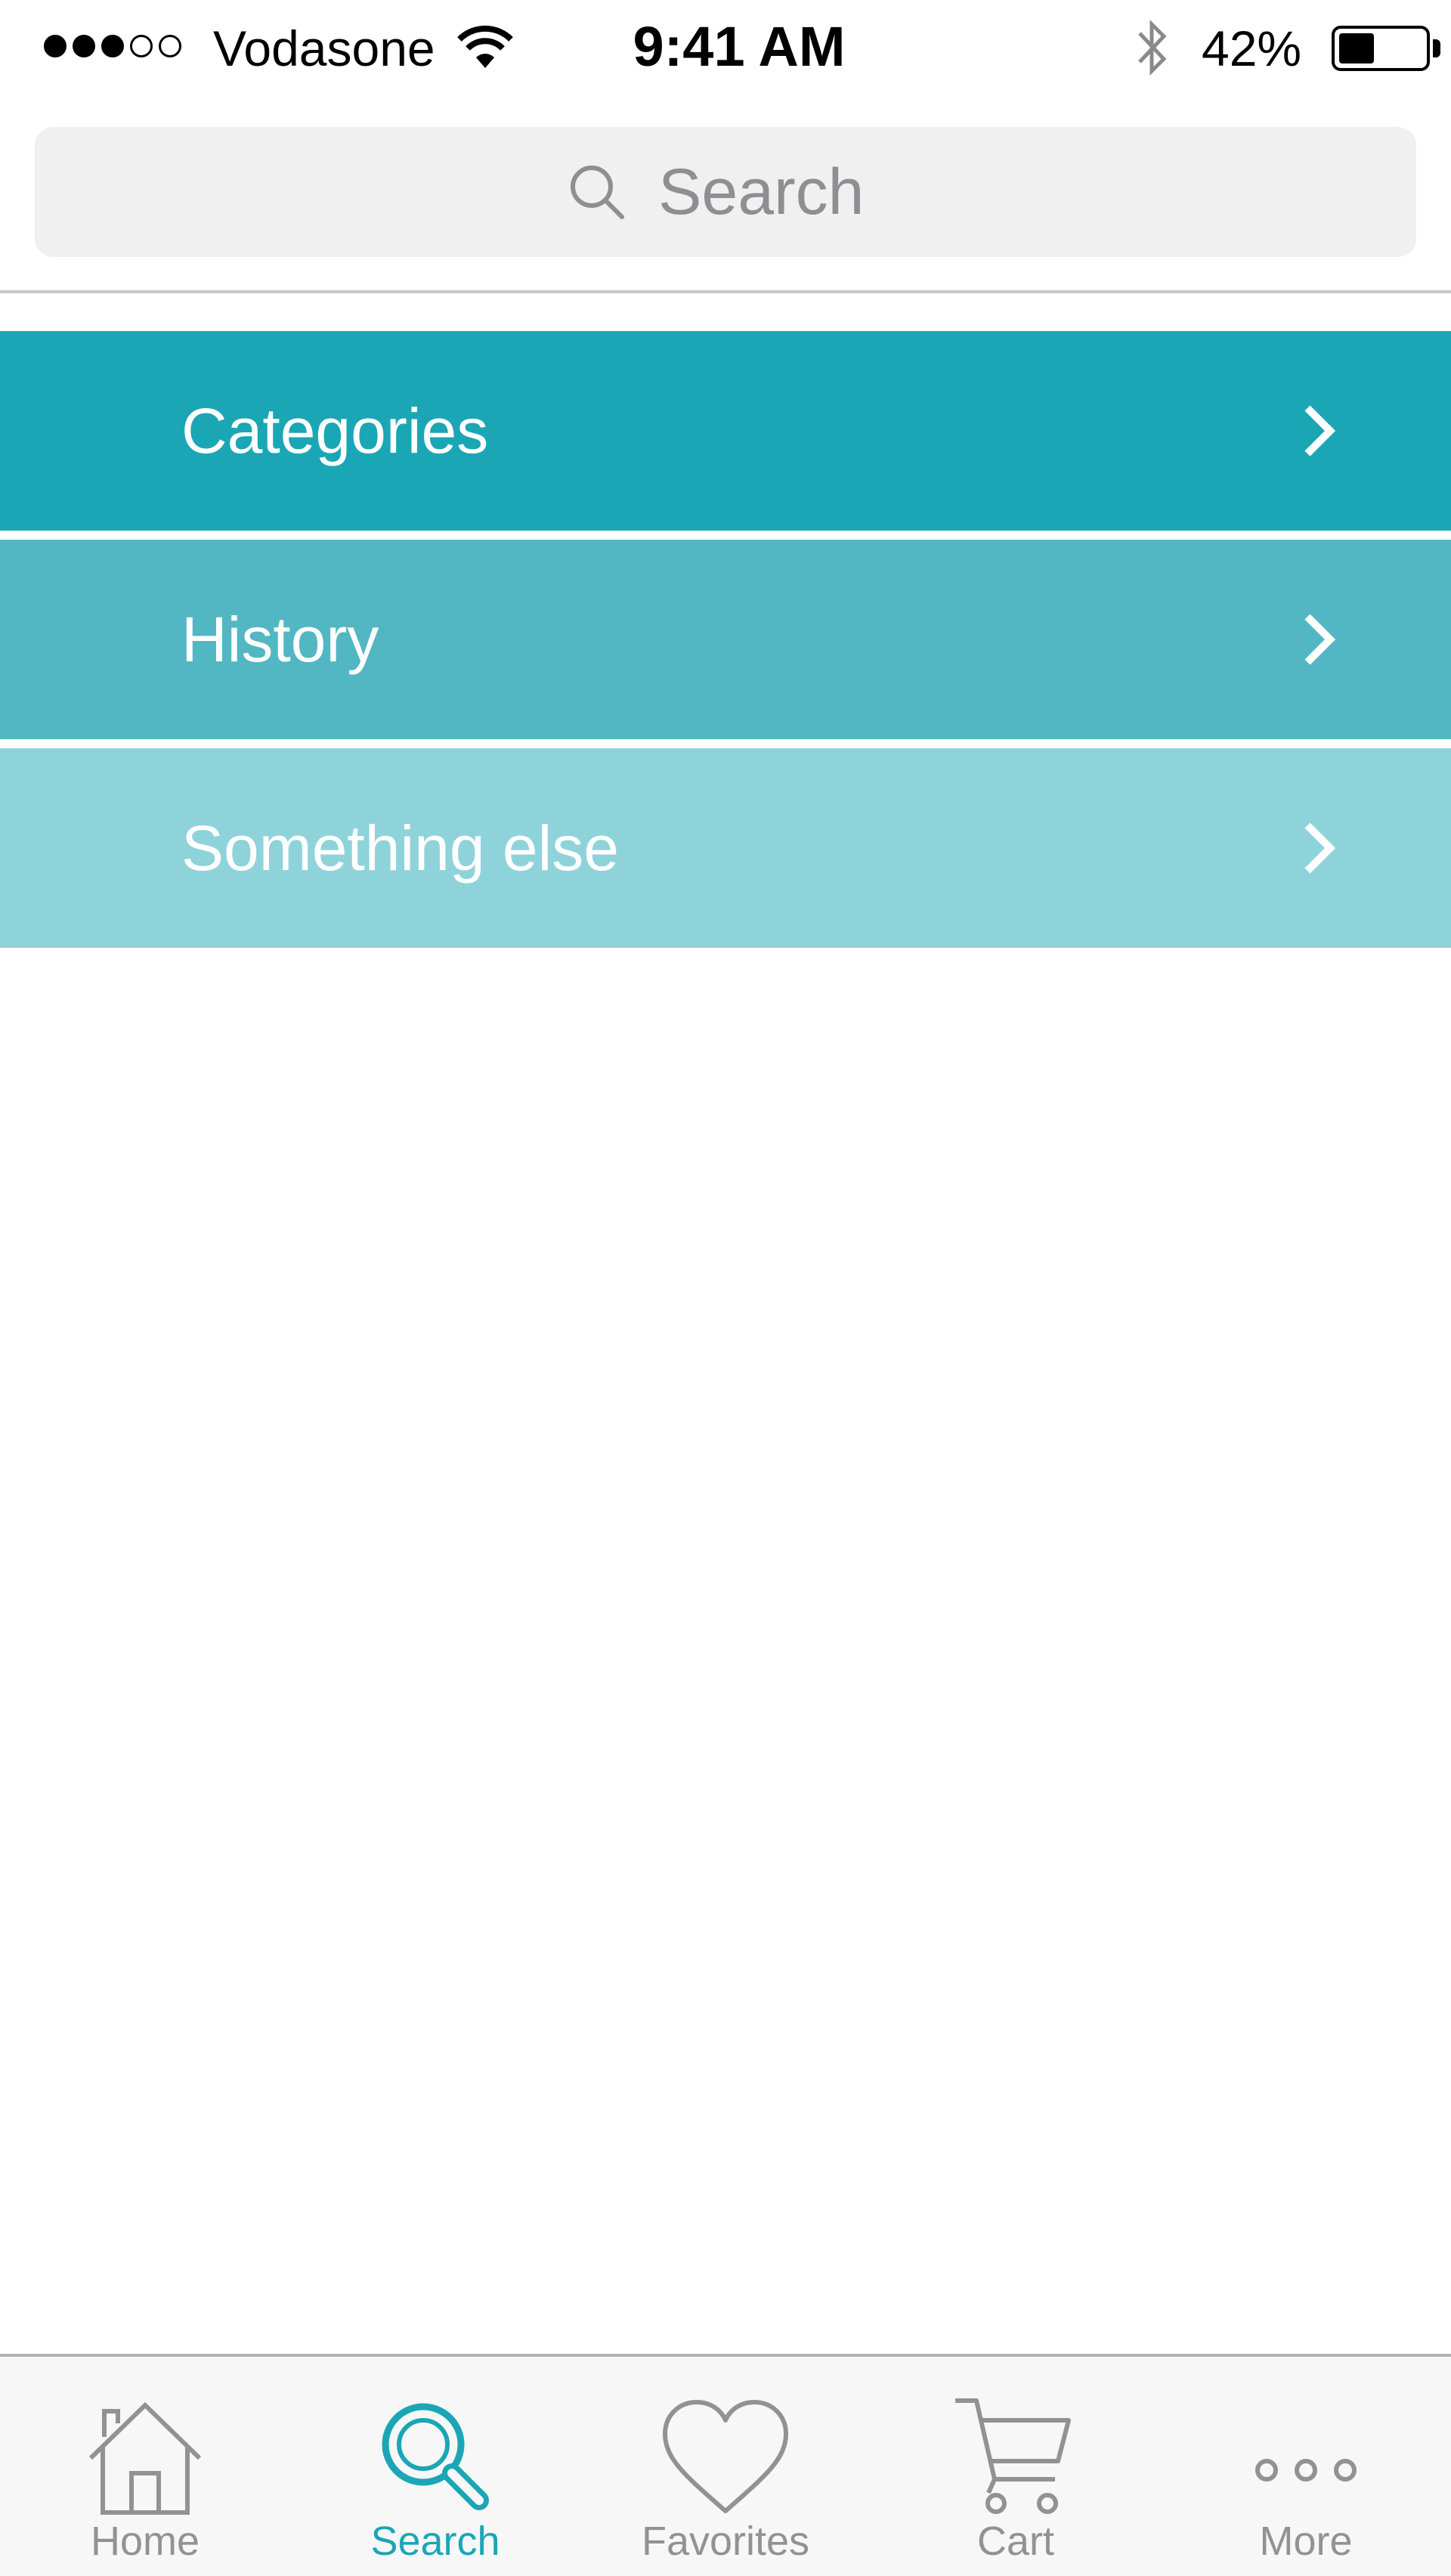  I want to click on menu-item-history: History, so click(726, 639).